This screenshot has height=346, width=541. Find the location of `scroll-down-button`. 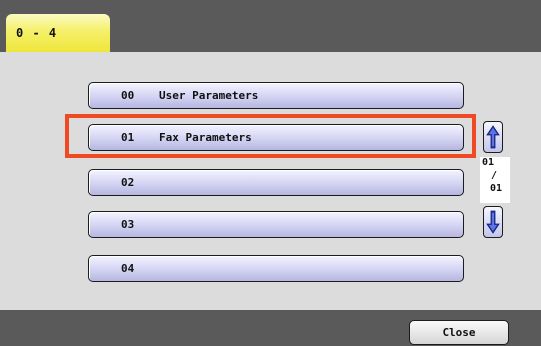

scroll-down-button is located at coordinates (493, 222).